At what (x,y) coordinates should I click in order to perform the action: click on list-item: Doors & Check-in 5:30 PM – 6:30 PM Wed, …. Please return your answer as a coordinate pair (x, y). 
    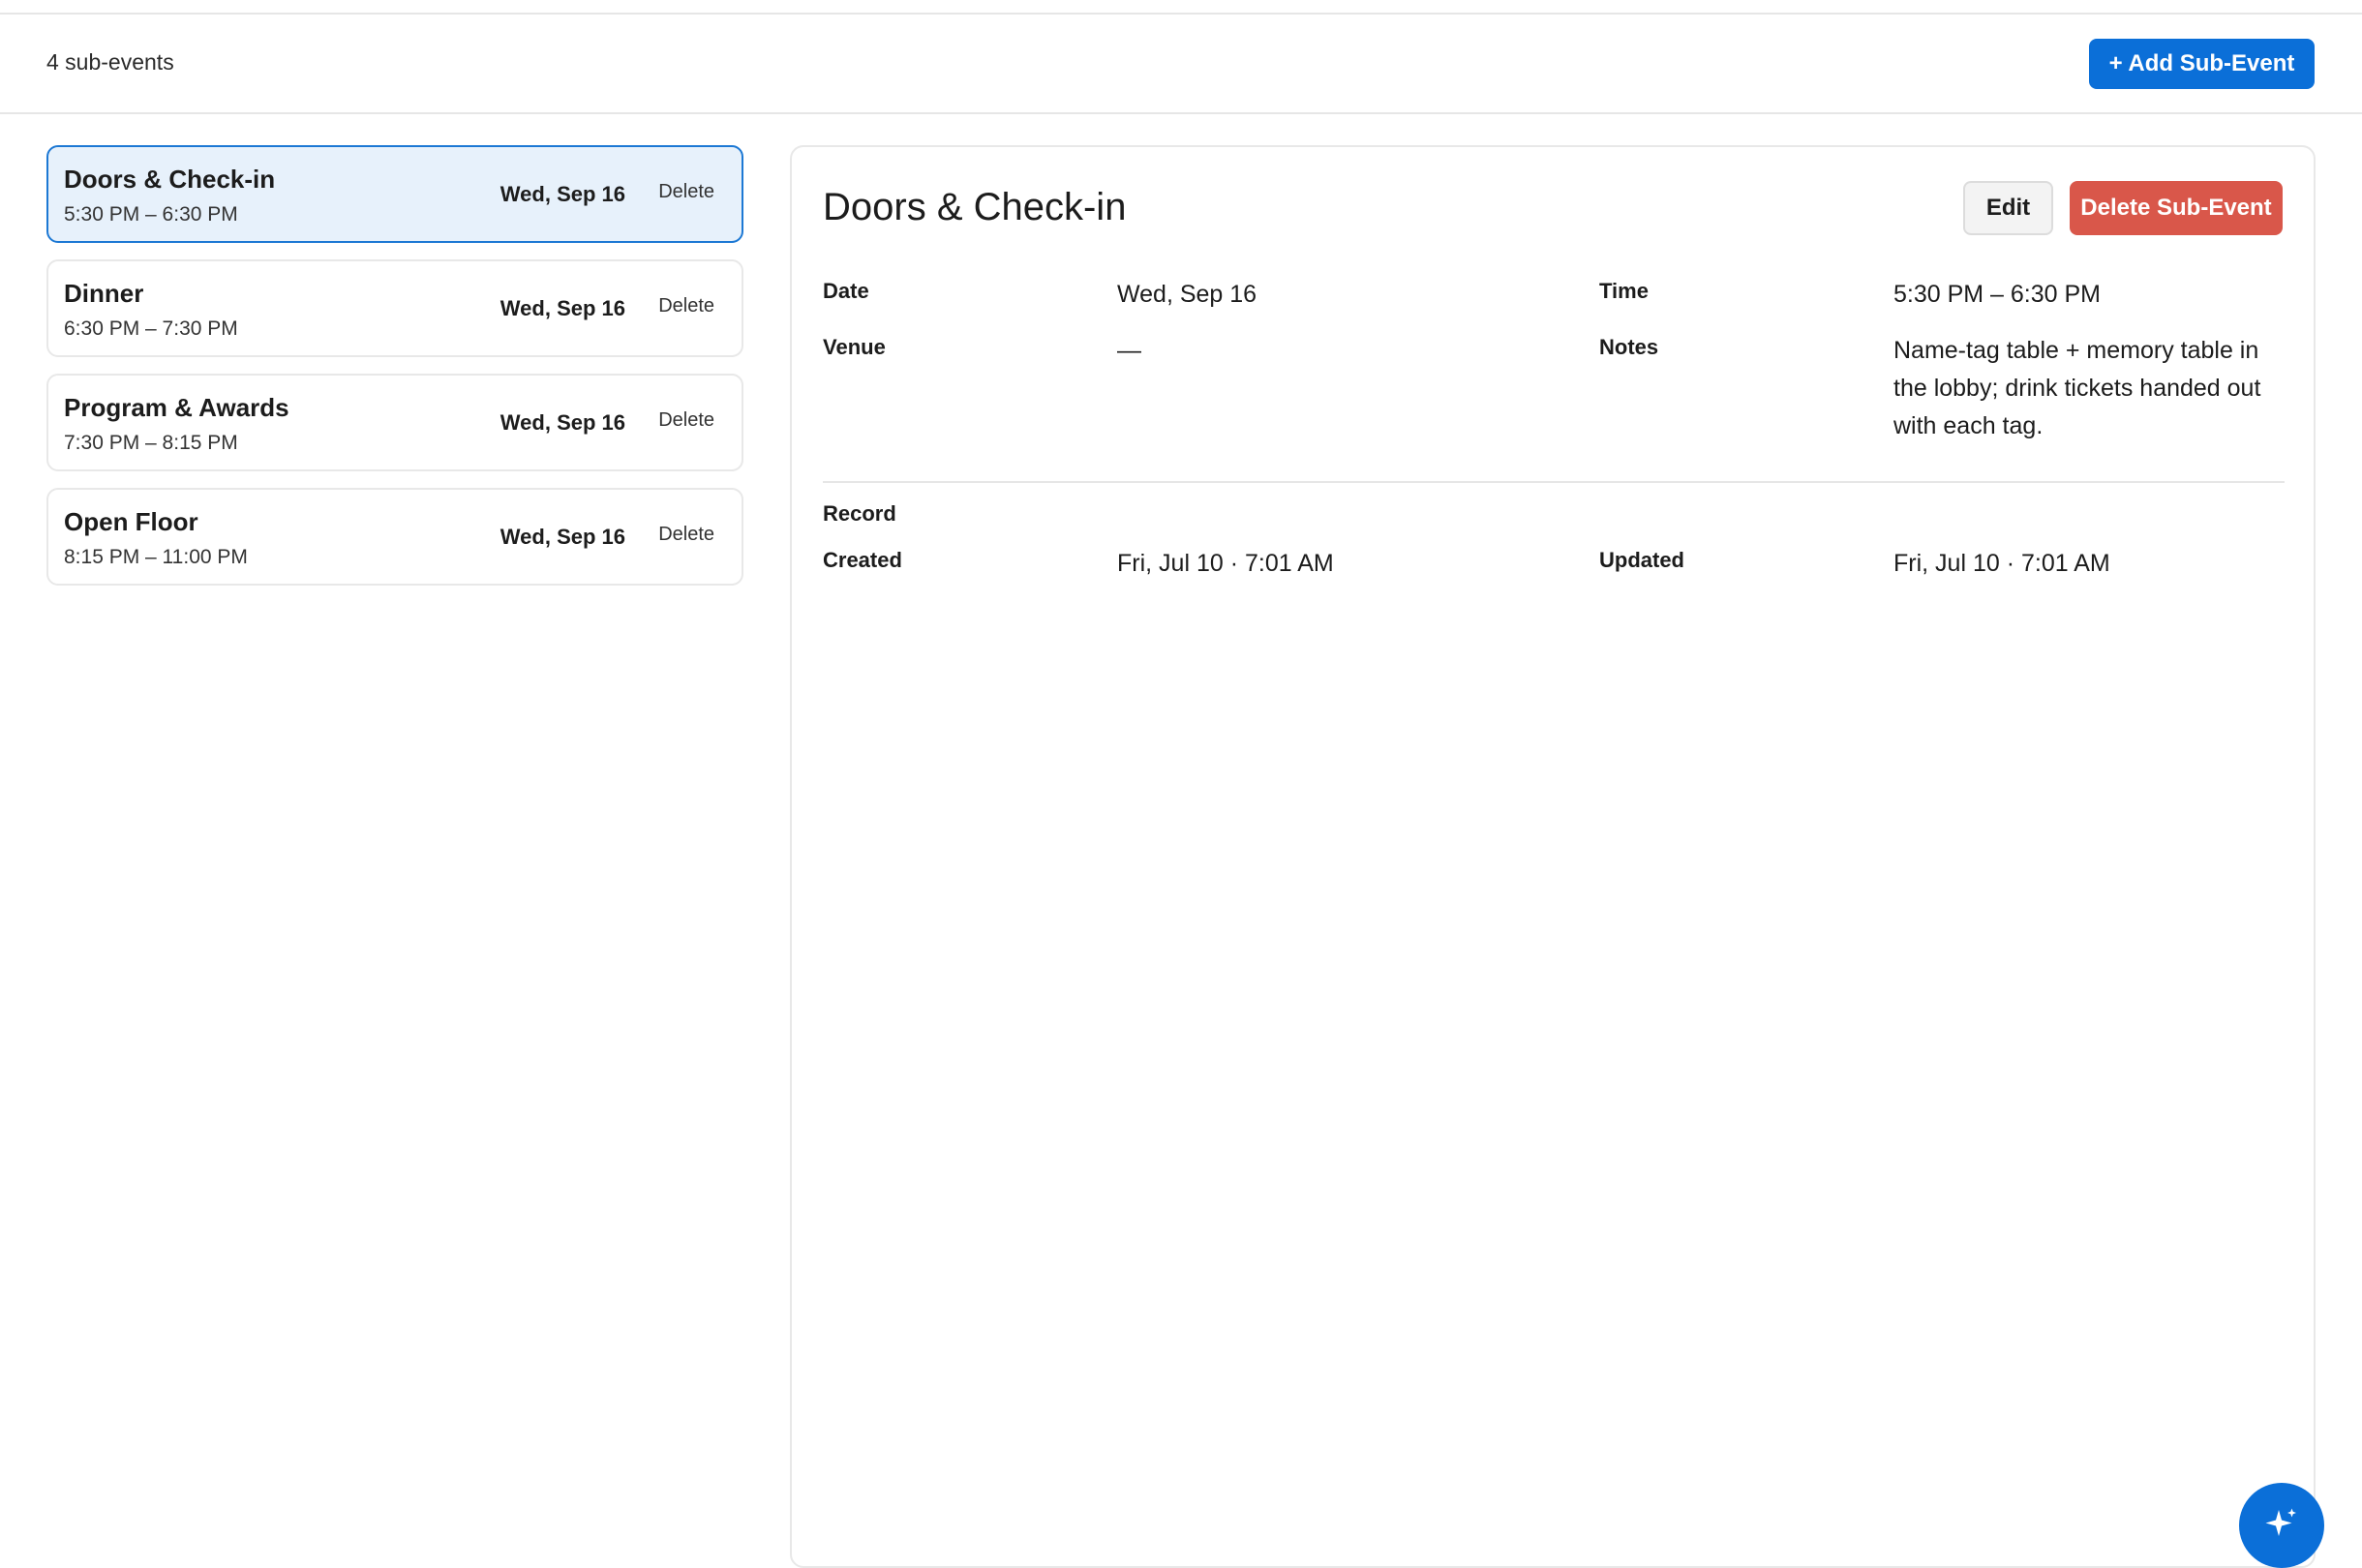
    Looking at the image, I should click on (394, 194).